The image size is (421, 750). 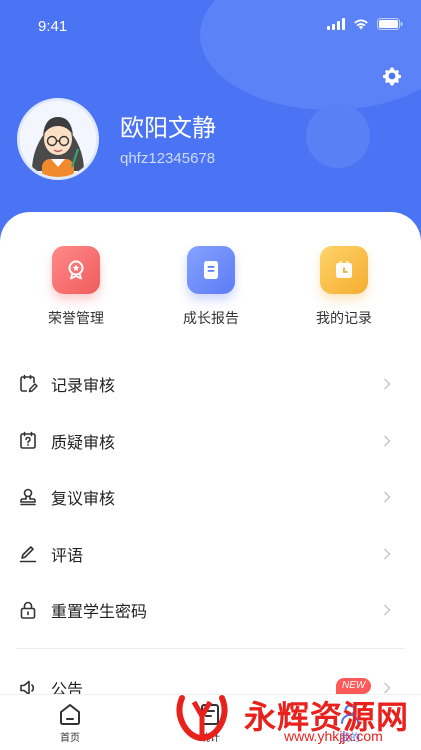 I want to click on status-icons, so click(x=365, y=24).